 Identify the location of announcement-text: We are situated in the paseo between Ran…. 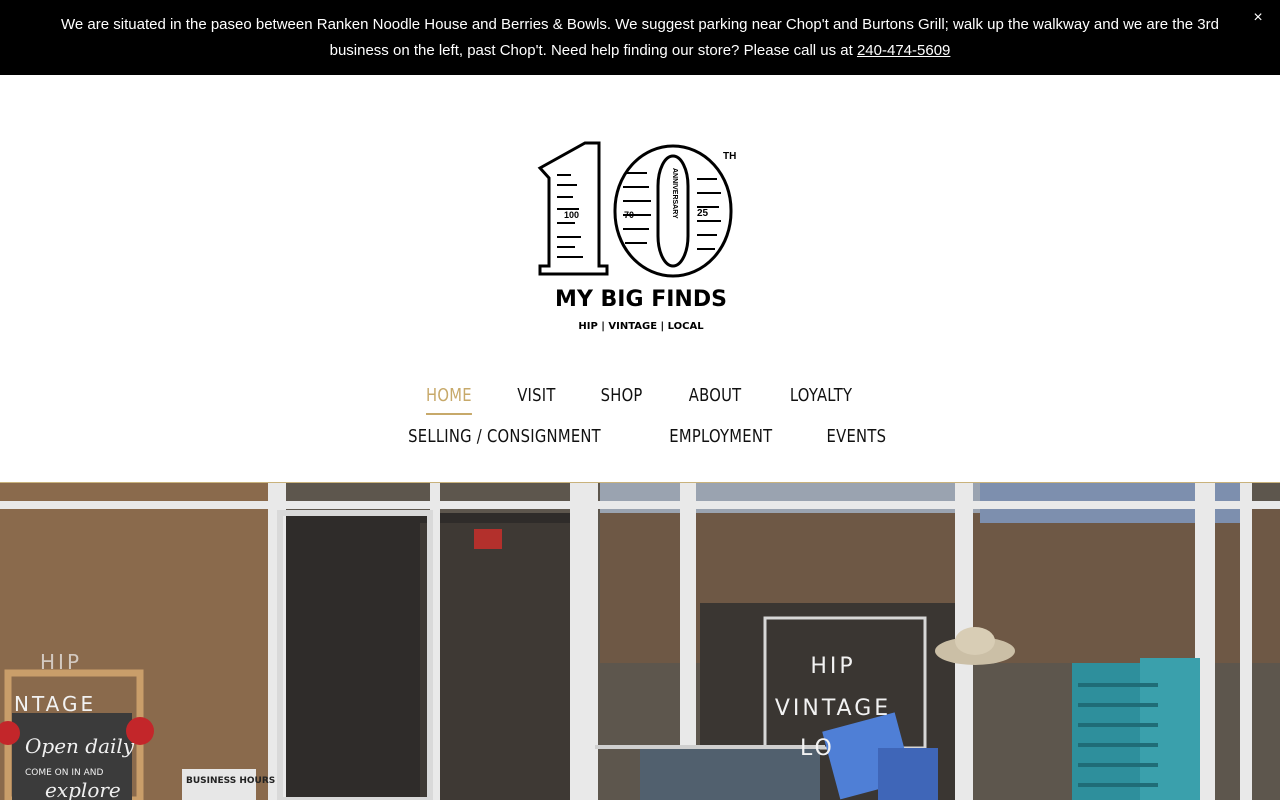
(640, 37).